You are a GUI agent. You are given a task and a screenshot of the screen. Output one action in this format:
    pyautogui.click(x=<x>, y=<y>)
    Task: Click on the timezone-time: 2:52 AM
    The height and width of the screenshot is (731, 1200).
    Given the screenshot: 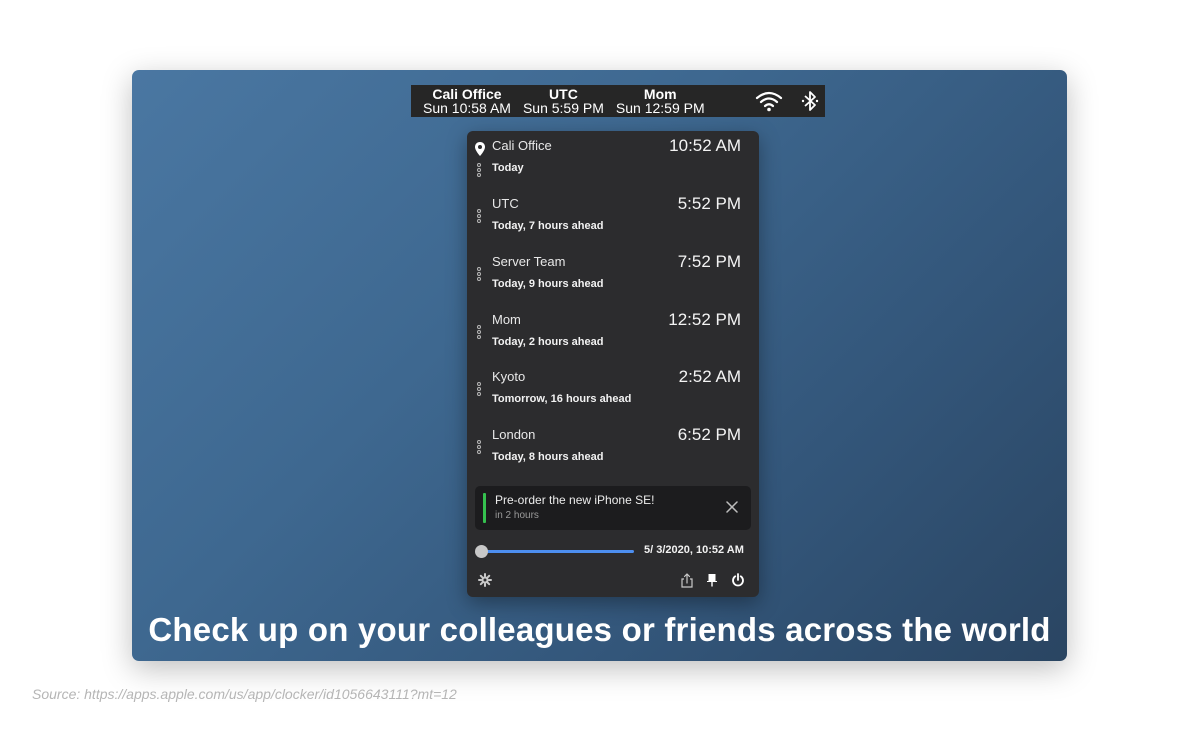 What is the action you would take?
    pyautogui.click(x=709, y=376)
    